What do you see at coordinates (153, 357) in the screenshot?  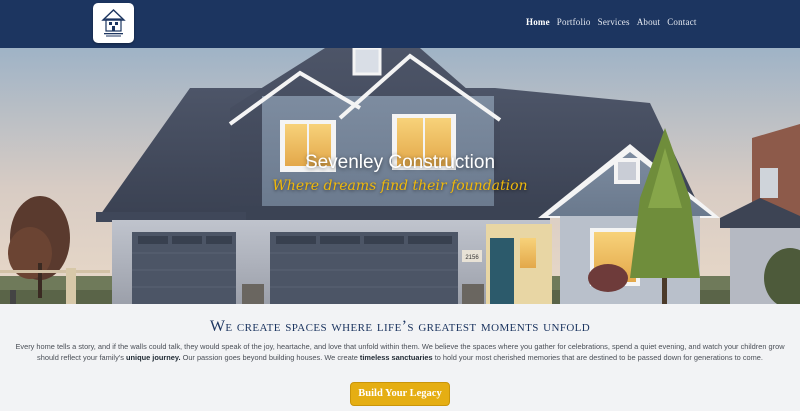 I see `para-emphasis-1: unique journey.` at bounding box center [153, 357].